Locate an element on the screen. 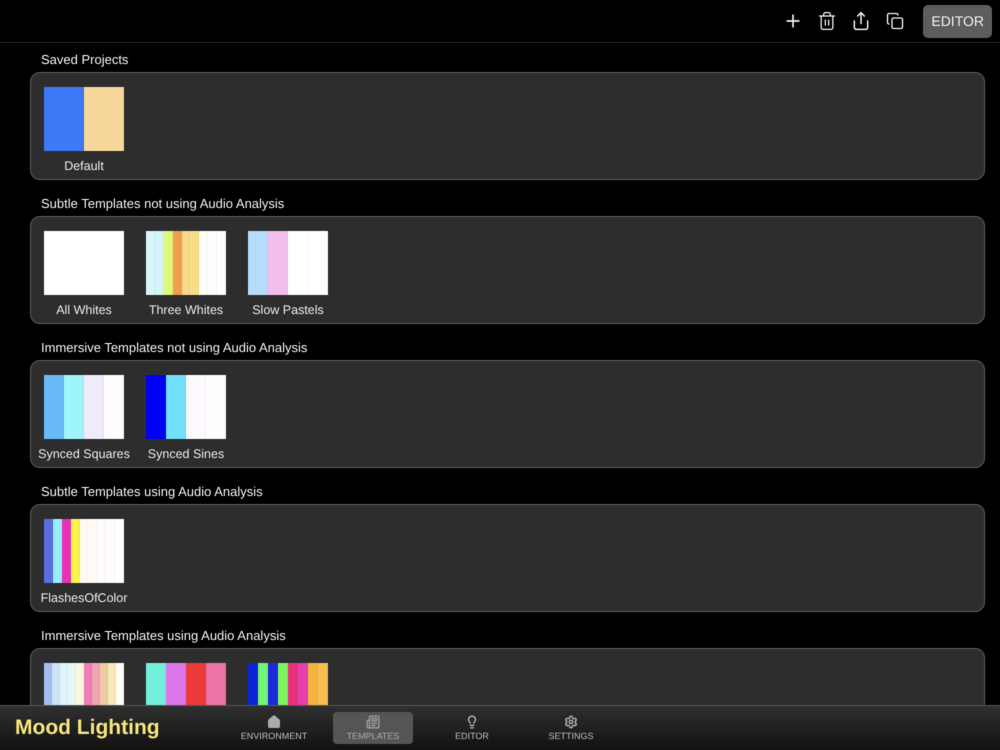 This screenshot has width=1000, height=750. document-icon is located at coordinates (373, 722).